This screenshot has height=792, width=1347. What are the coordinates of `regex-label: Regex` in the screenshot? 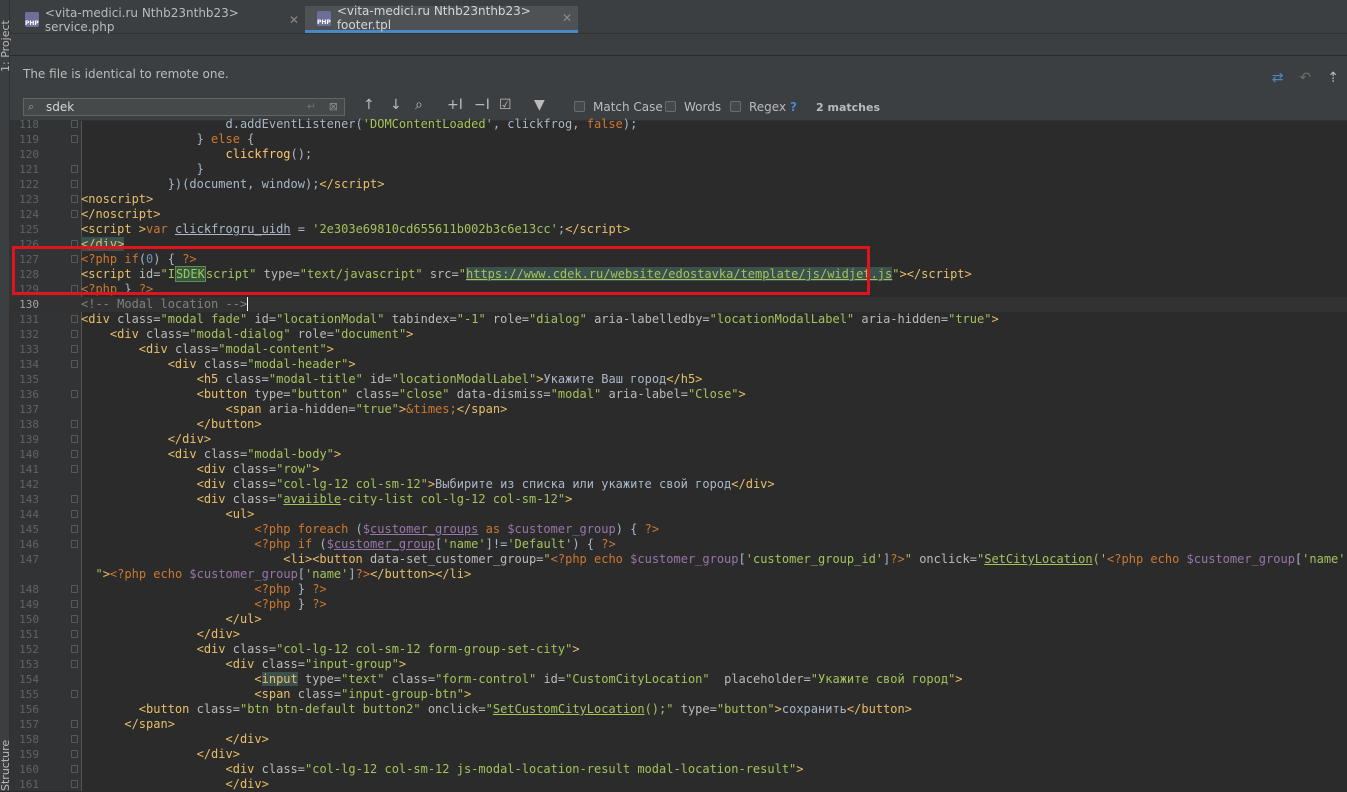 It's located at (767, 107).